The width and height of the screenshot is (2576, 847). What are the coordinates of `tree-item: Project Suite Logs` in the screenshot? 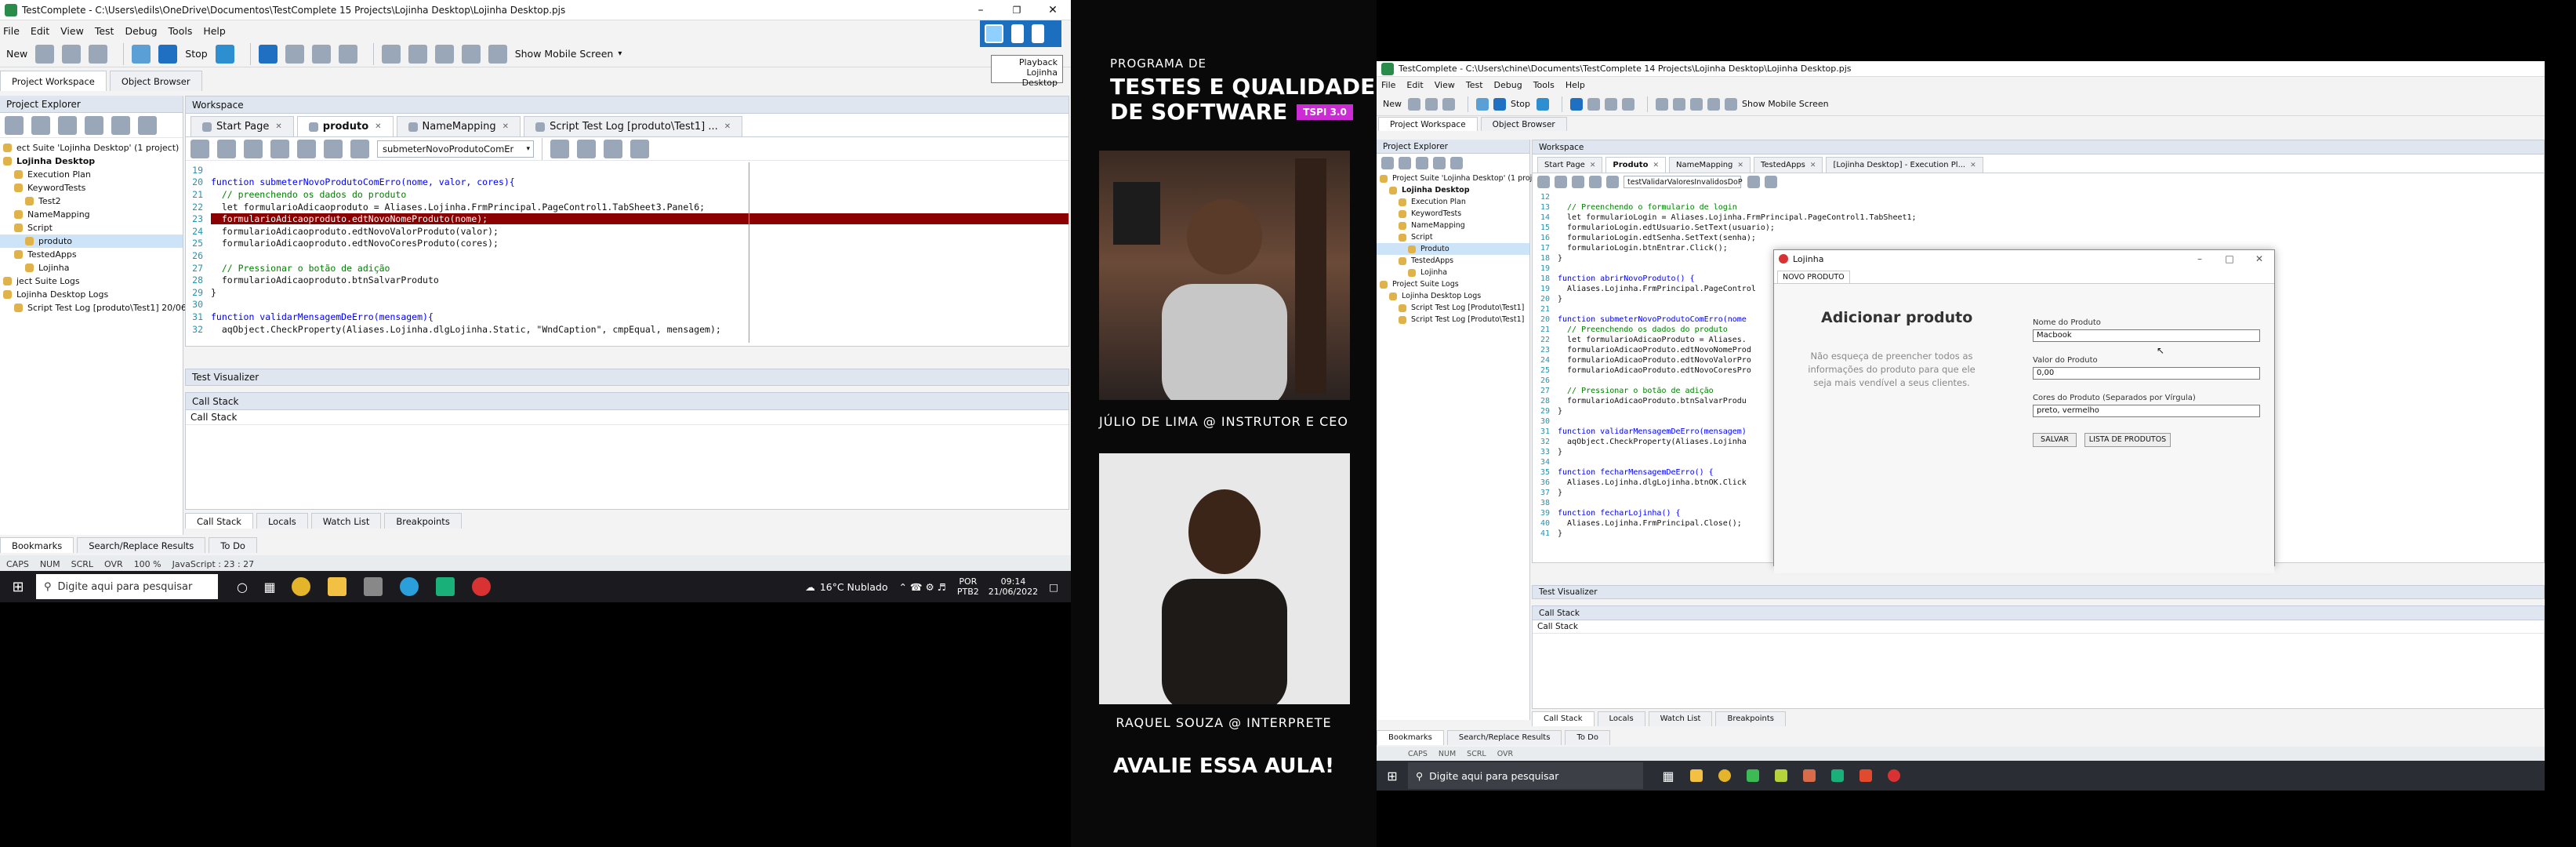 It's located at (1453, 284).